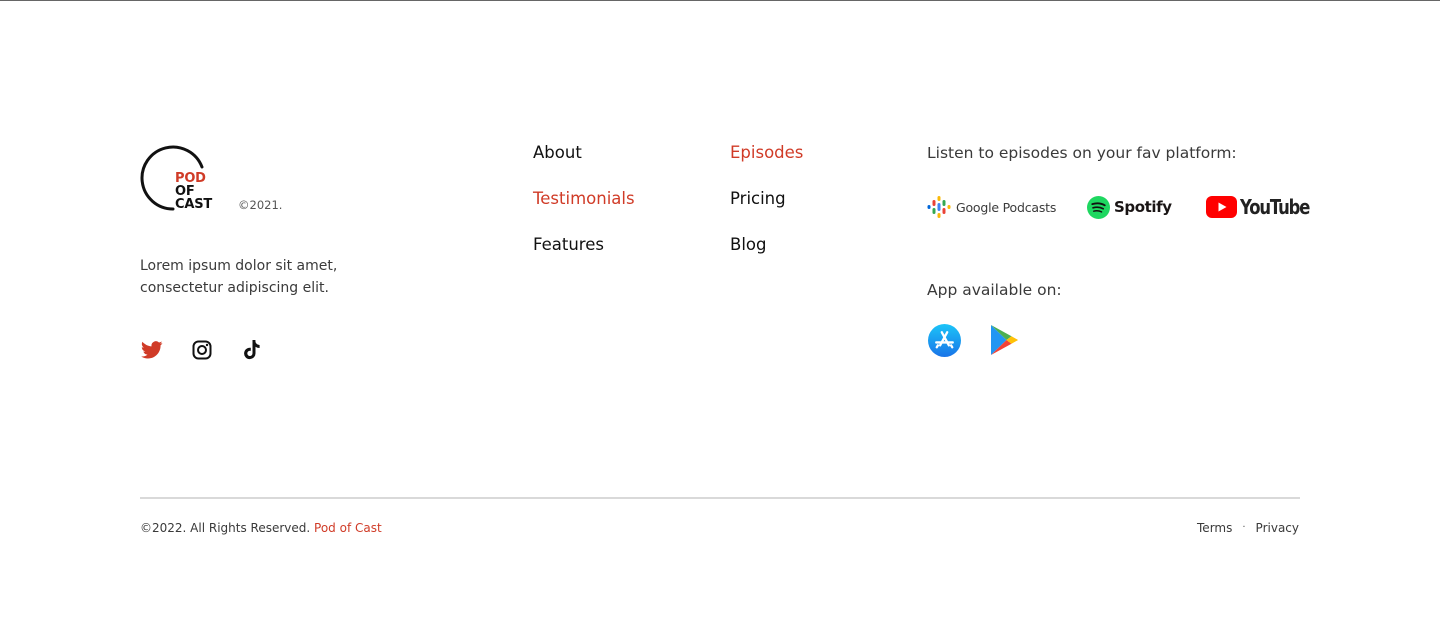 This screenshot has width=1440, height=618. Describe the element at coordinates (239, 266) in the screenshot. I see `tagline-line-1: Lorem ipsum dolor sit amet,` at that location.